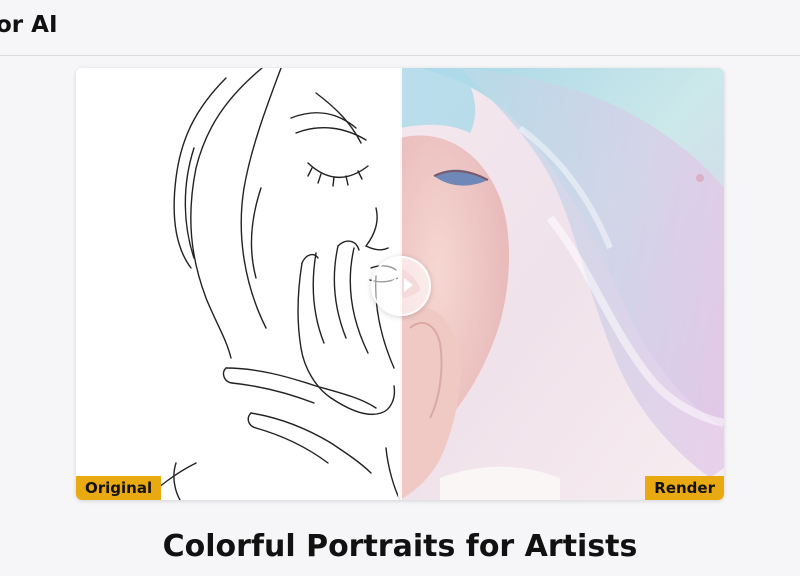 This screenshot has width=800, height=576. I want to click on brand-logo-text: or AI, so click(29, 25).